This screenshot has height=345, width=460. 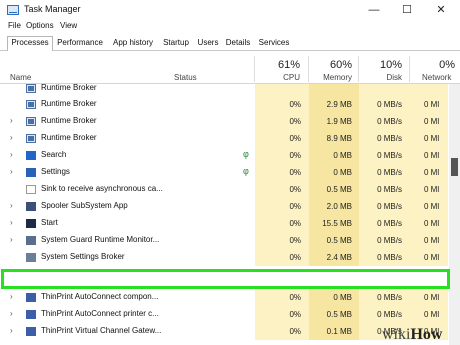 What do you see at coordinates (30, 43) in the screenshot?
I see `tab-processes: Processes` at bounding box center [30, 43].